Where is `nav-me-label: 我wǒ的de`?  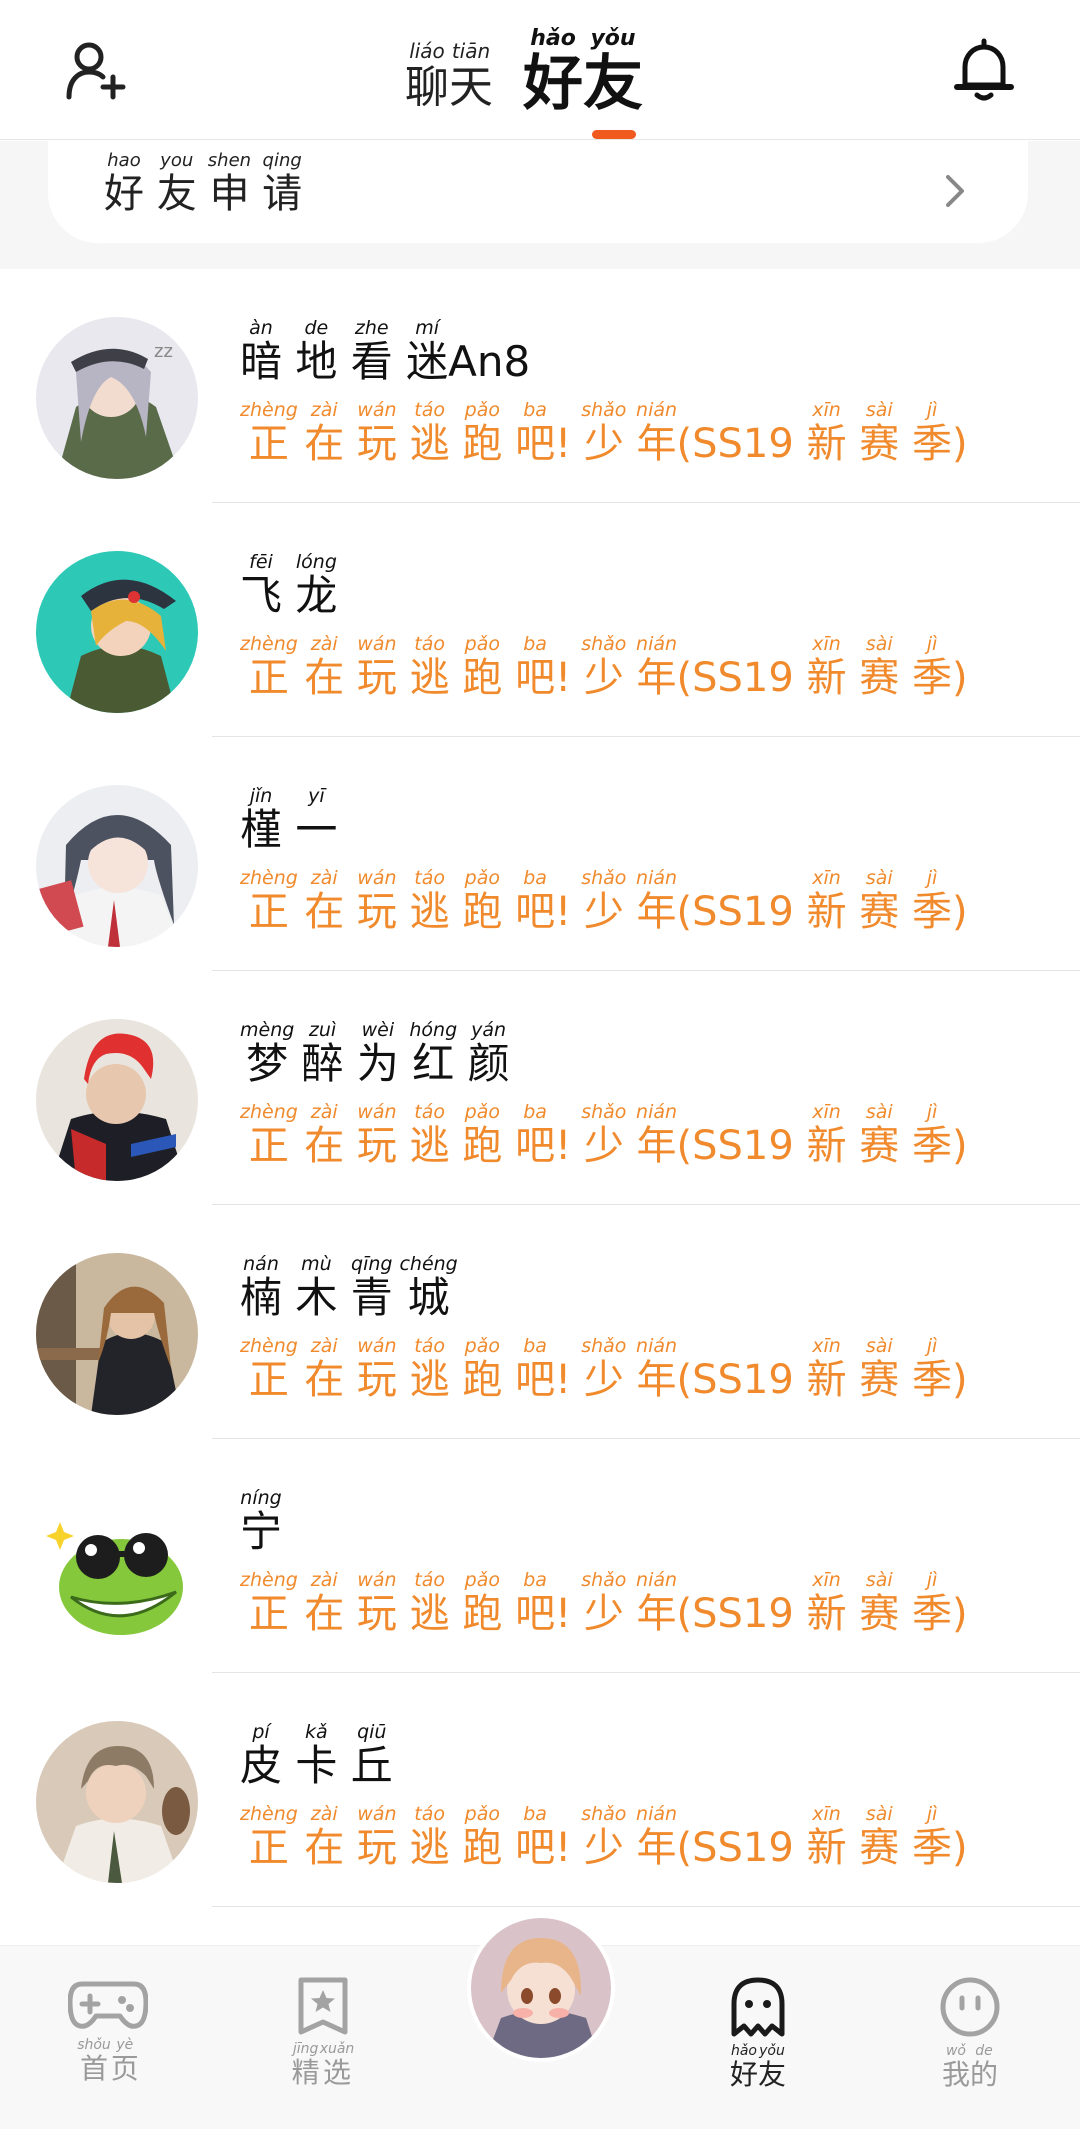 nav-me-label: 我wǒ的de is located at coordinates (970, 2067).